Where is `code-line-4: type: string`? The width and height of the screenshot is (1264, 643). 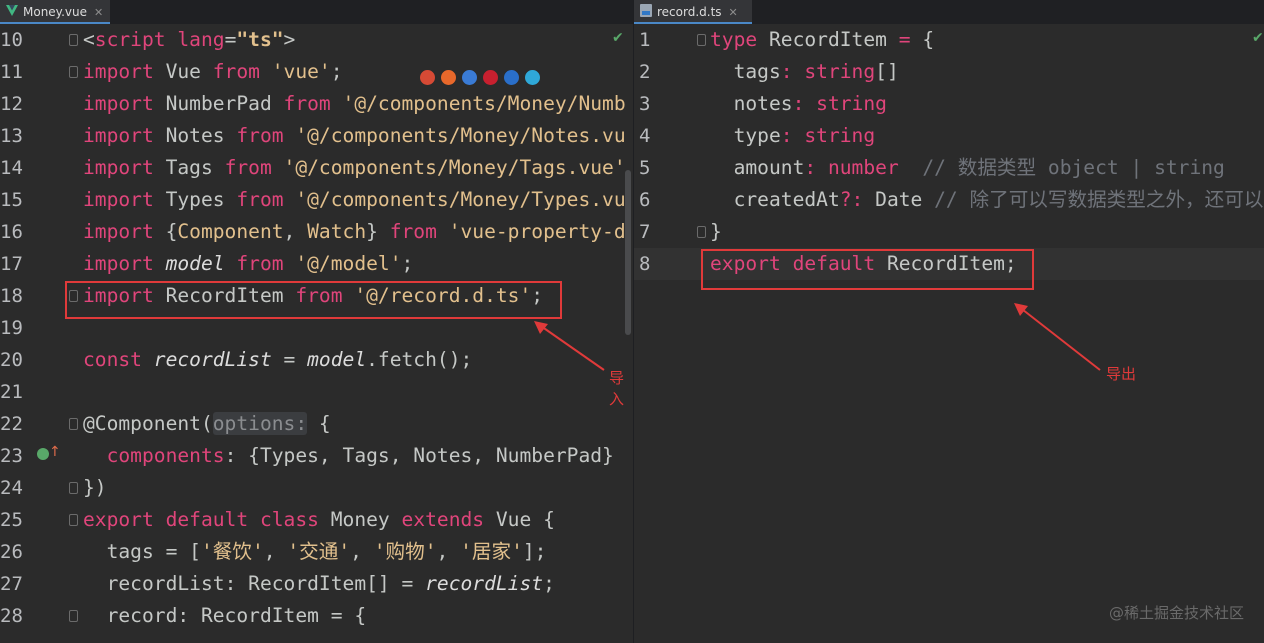 code-line-4: type: string is located at coordinates (949, 136).